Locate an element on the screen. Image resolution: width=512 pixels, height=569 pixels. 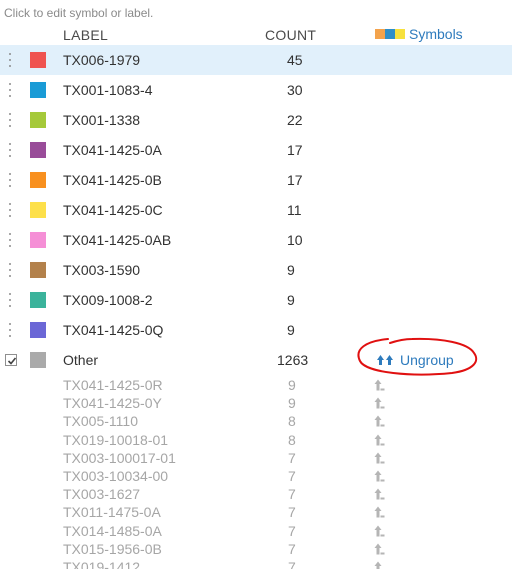
category-count: 30 is located at coordinates (295, 90).